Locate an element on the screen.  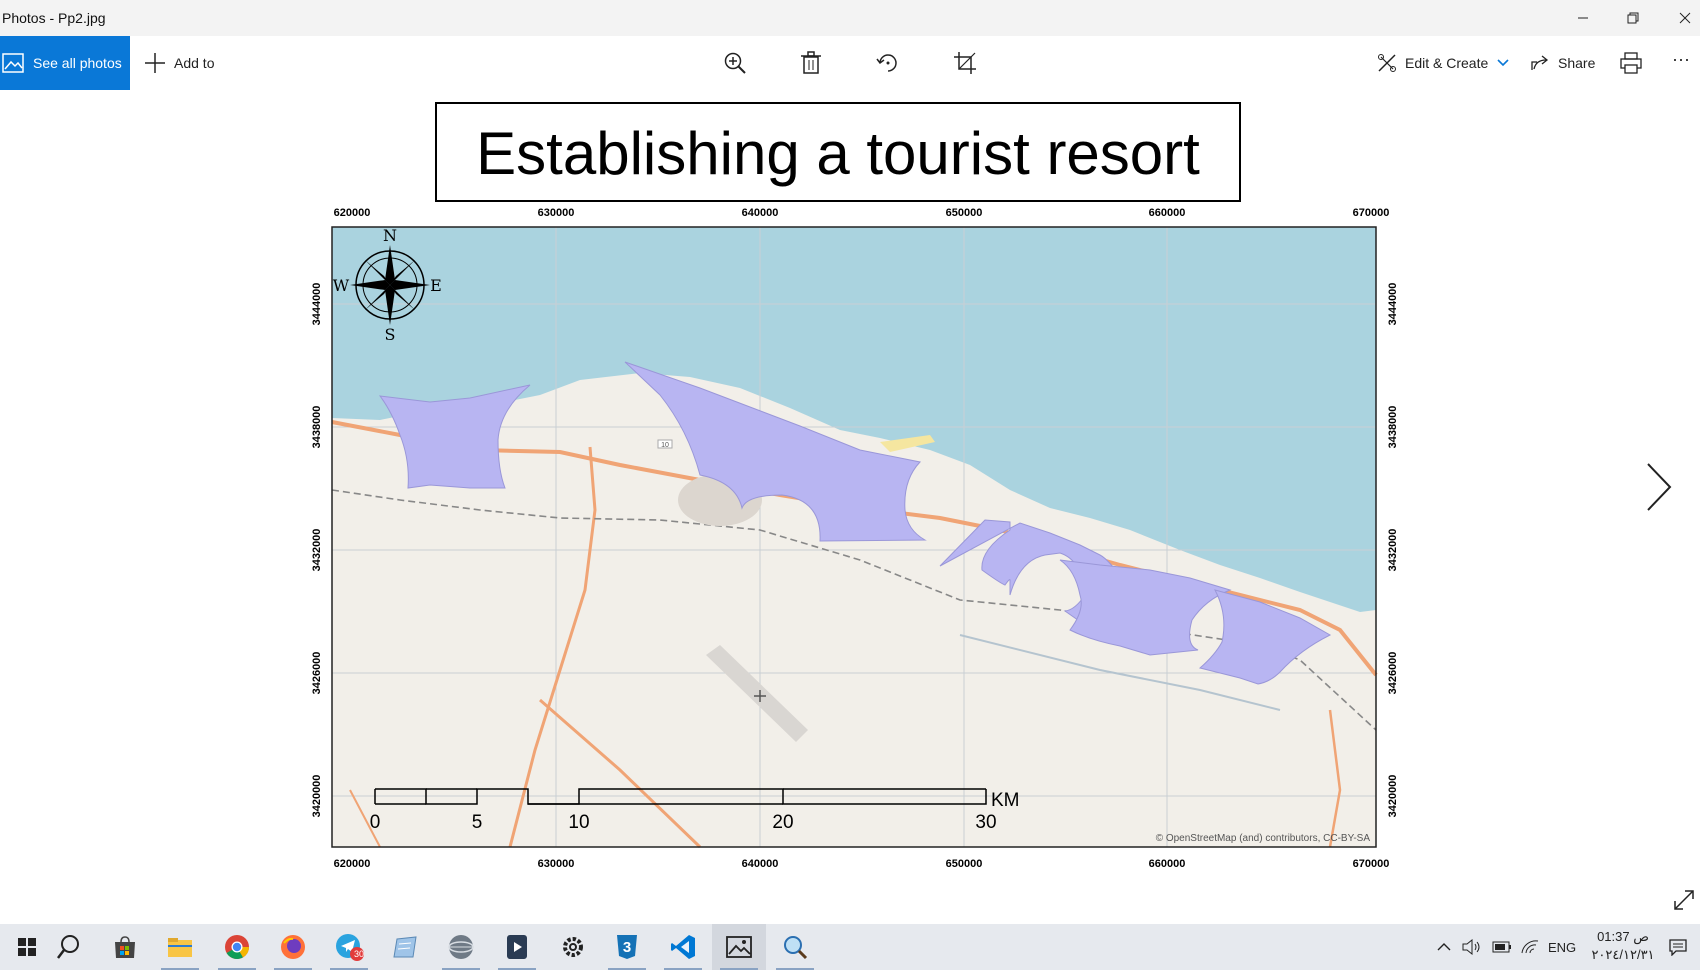
chevron-up-icon is located at coordinates (1444, 947).